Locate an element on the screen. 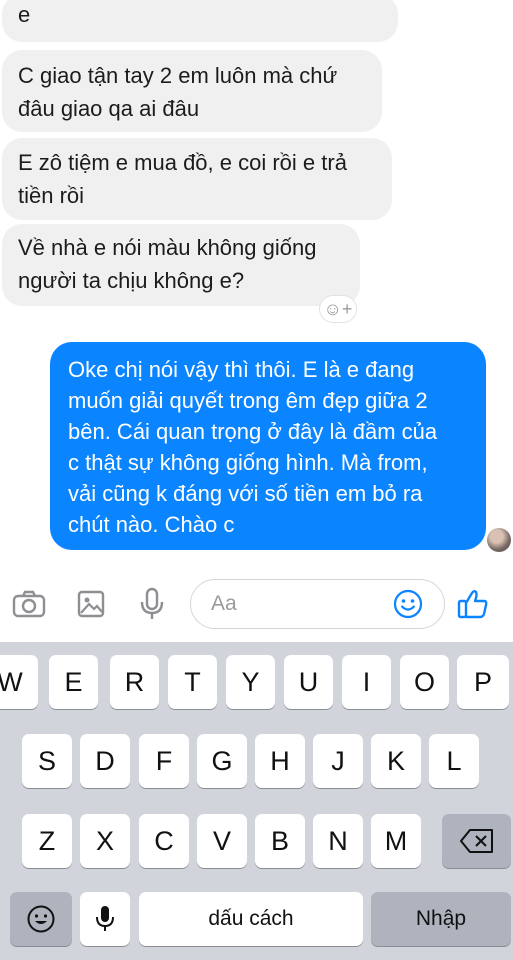  key-z: Z is located at coordinates (47, 841).